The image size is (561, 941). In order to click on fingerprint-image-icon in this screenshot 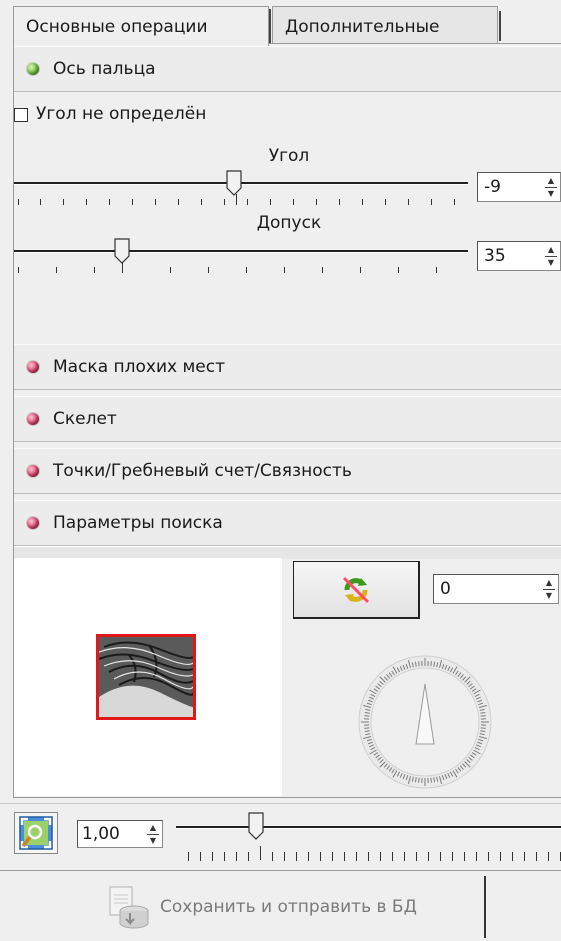, I will do `click(146, 677)`.